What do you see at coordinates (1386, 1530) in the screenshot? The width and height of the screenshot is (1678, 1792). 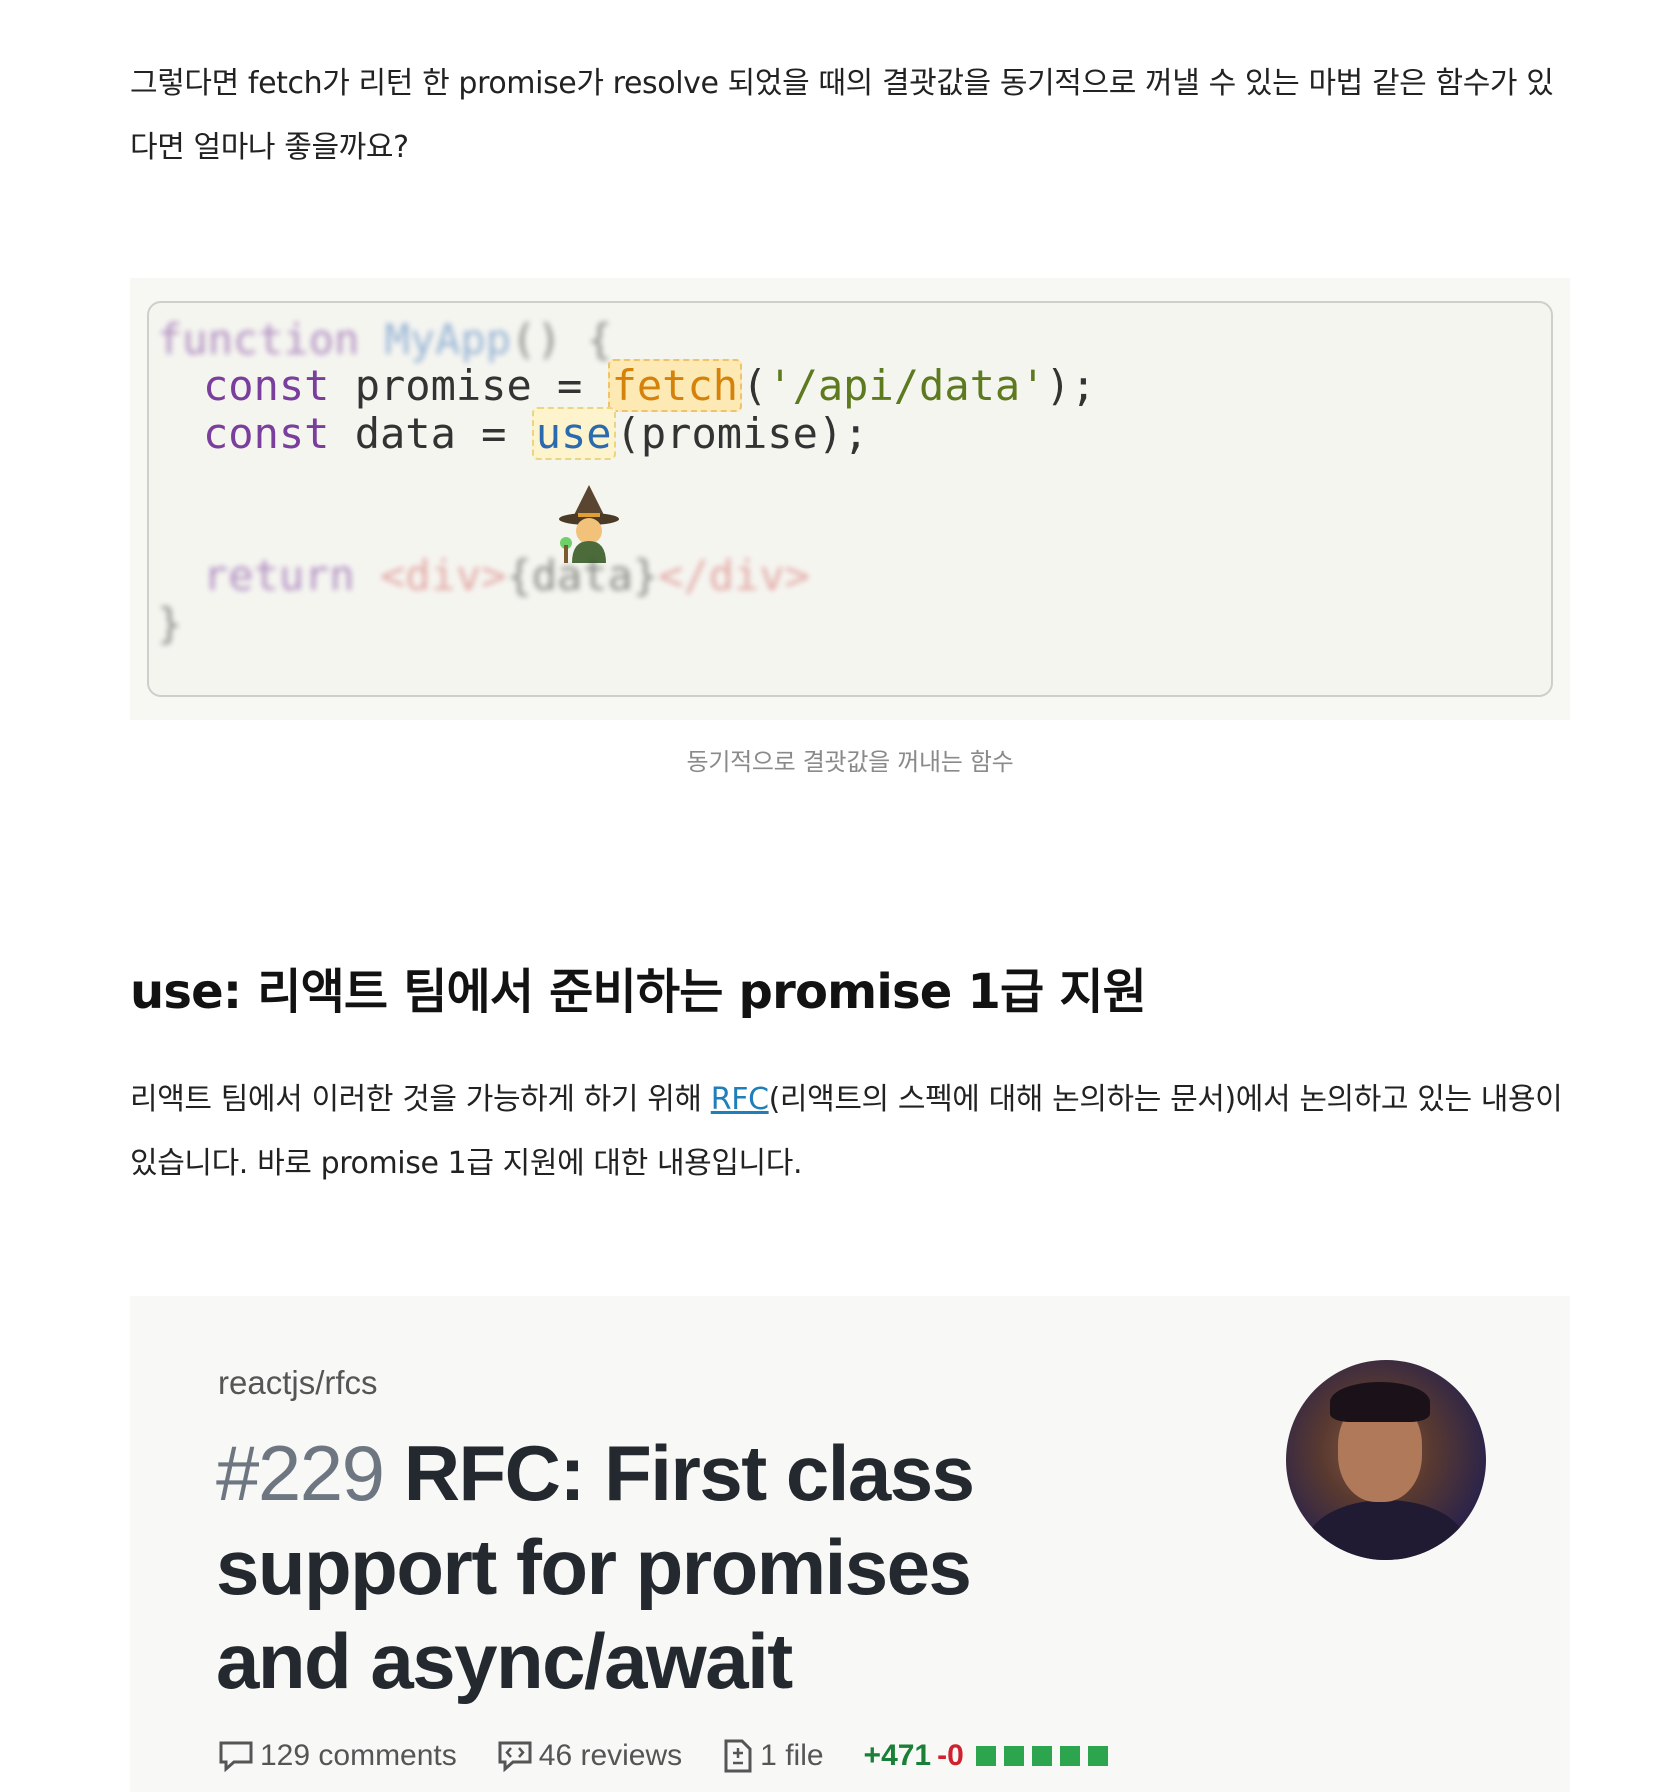 I see `avatar-body` at bounding box center [1386, 1530].